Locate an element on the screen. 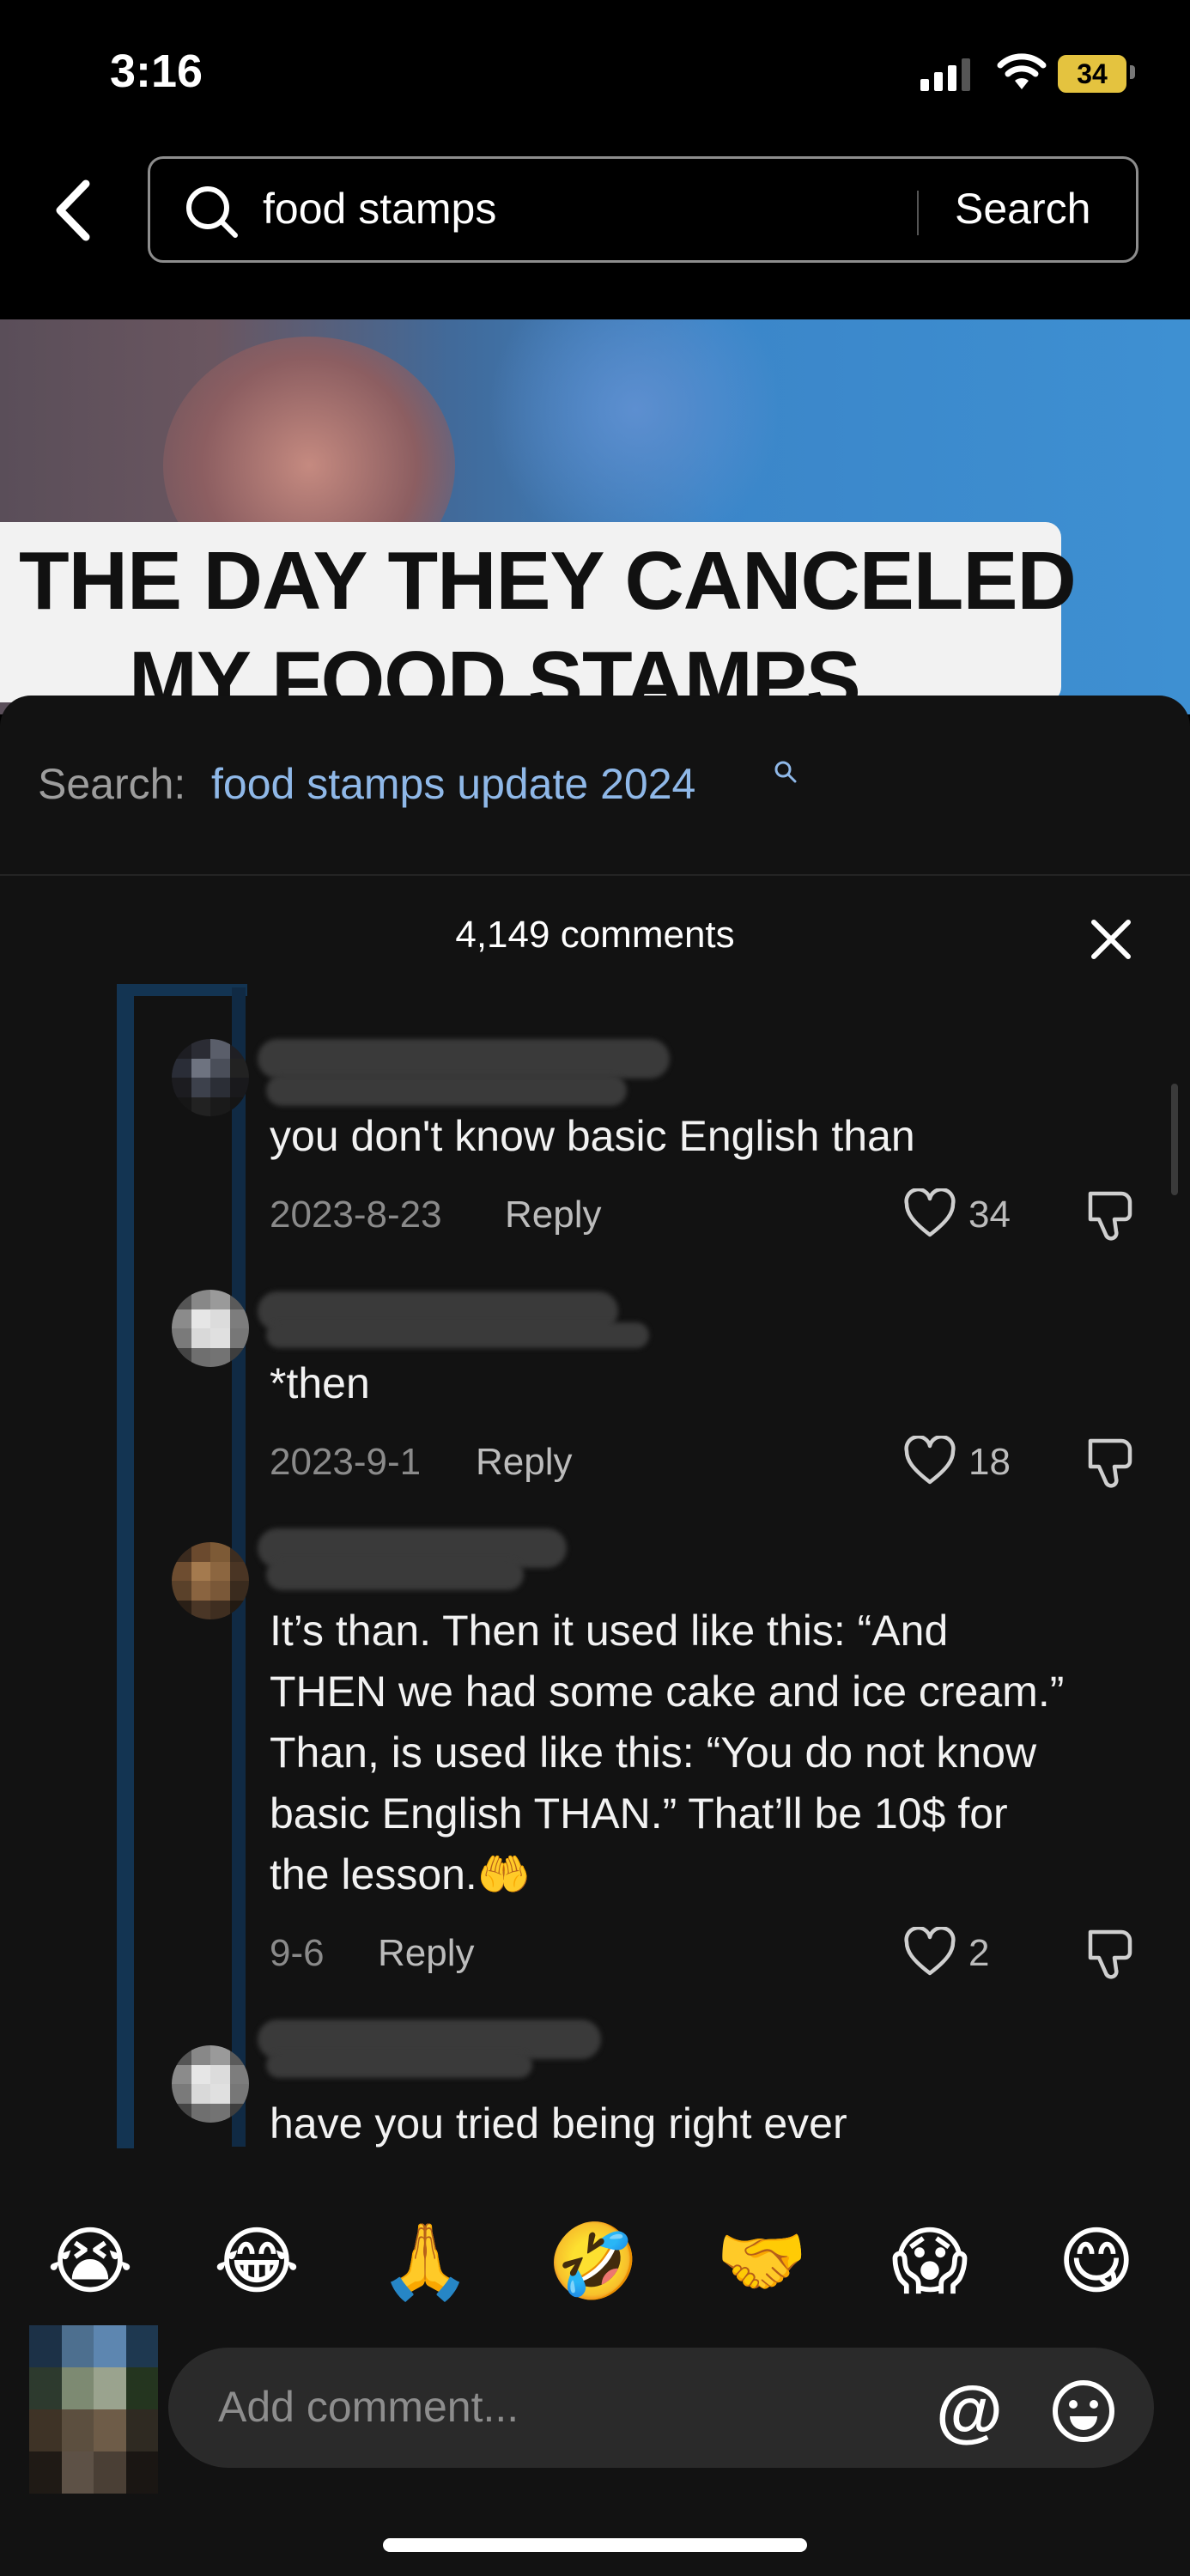 Image resolution: width=1190 pixels, height=2576 pixels. emoji-loudly-crying: 😭 is located at coordinates (90, 2262).